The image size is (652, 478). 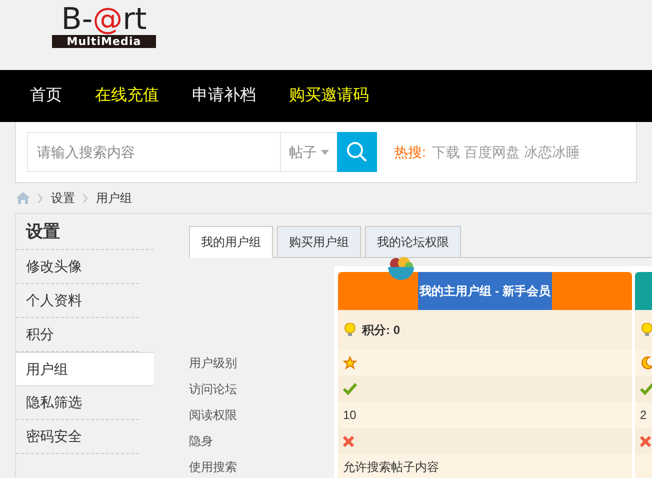 I want to click on search-icon, so click(x=357, y=152).